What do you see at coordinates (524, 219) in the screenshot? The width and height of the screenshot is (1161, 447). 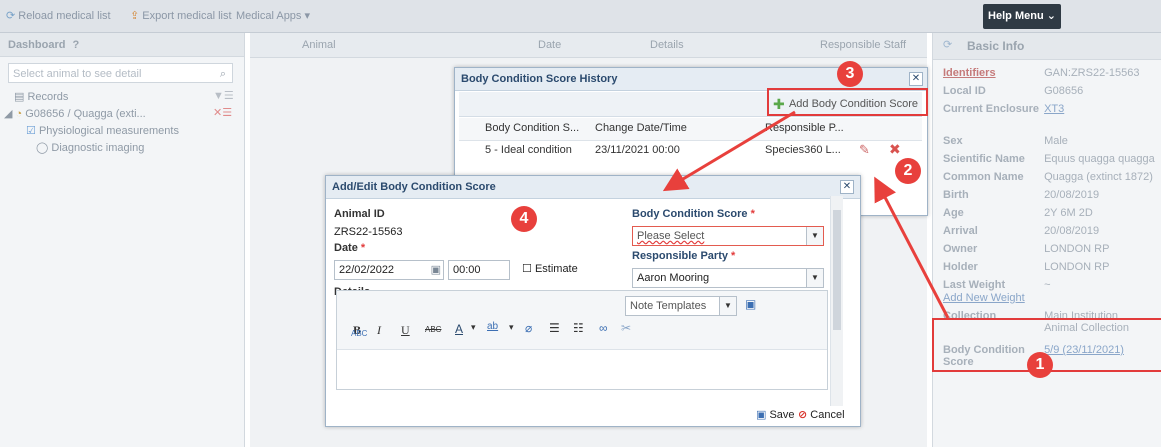 I see `annotation-marker-4: 4` at bounding box center [524, 219].